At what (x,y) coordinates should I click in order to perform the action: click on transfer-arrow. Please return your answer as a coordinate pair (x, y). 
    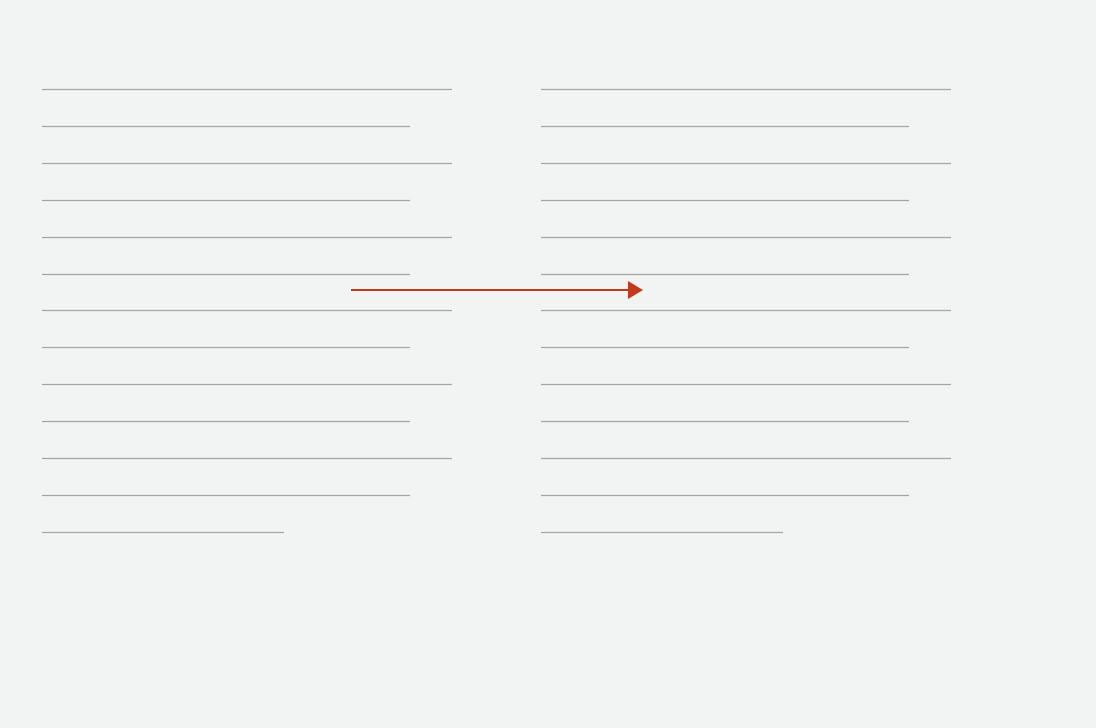
    Looking at the image, I should click on (497, 290).